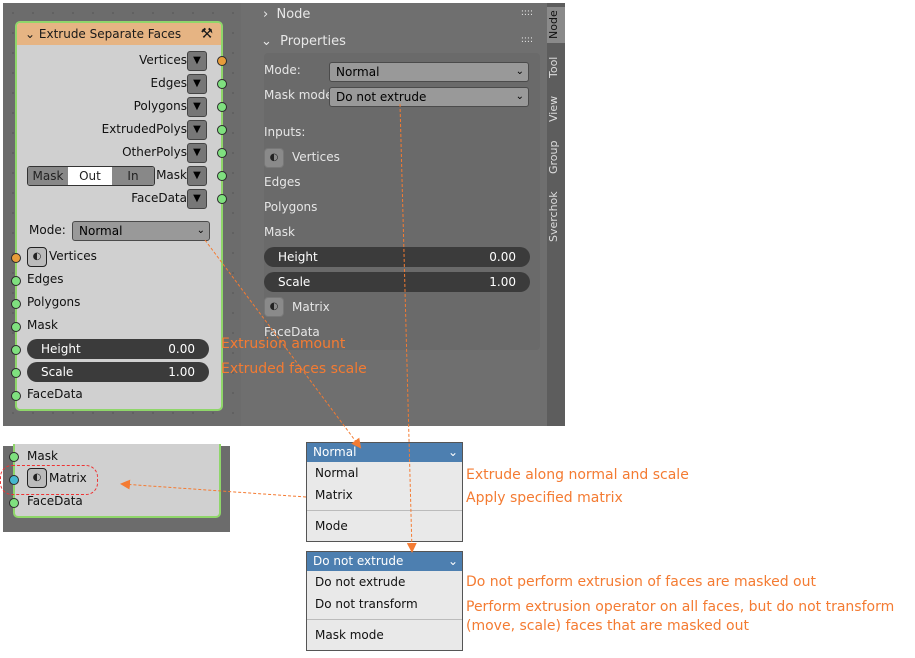 Image resolution: width=915 pixels, height=658 pixels. I want to click on arrow-maskmode-to-menu, so click(408, 328).